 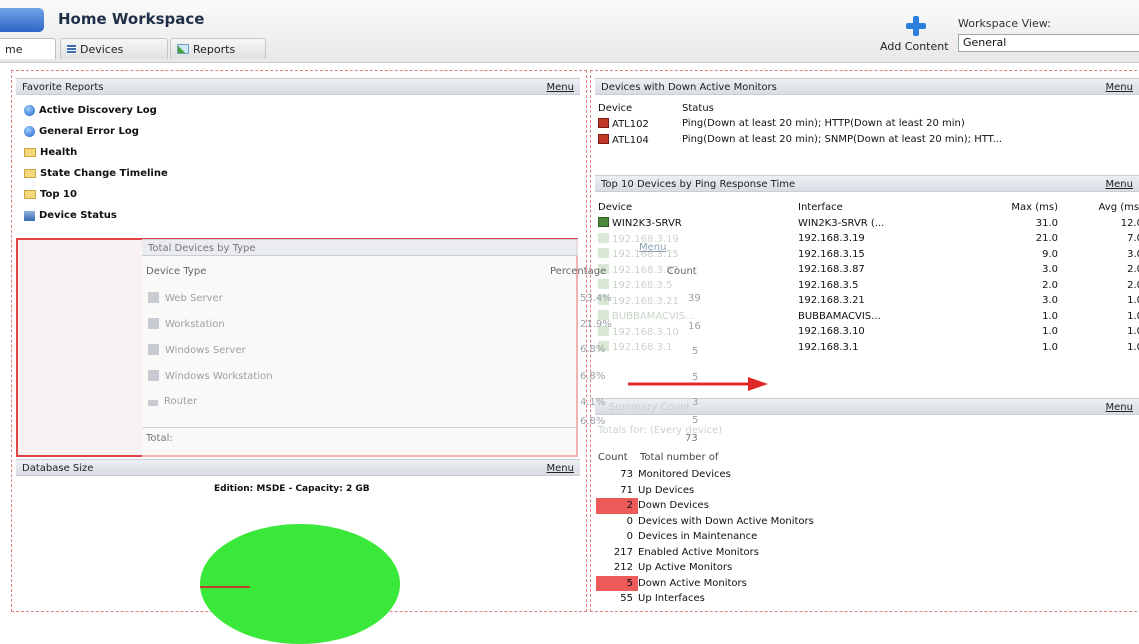 I want to click on summary-menu: Menu, so click(x=1119, y=407).